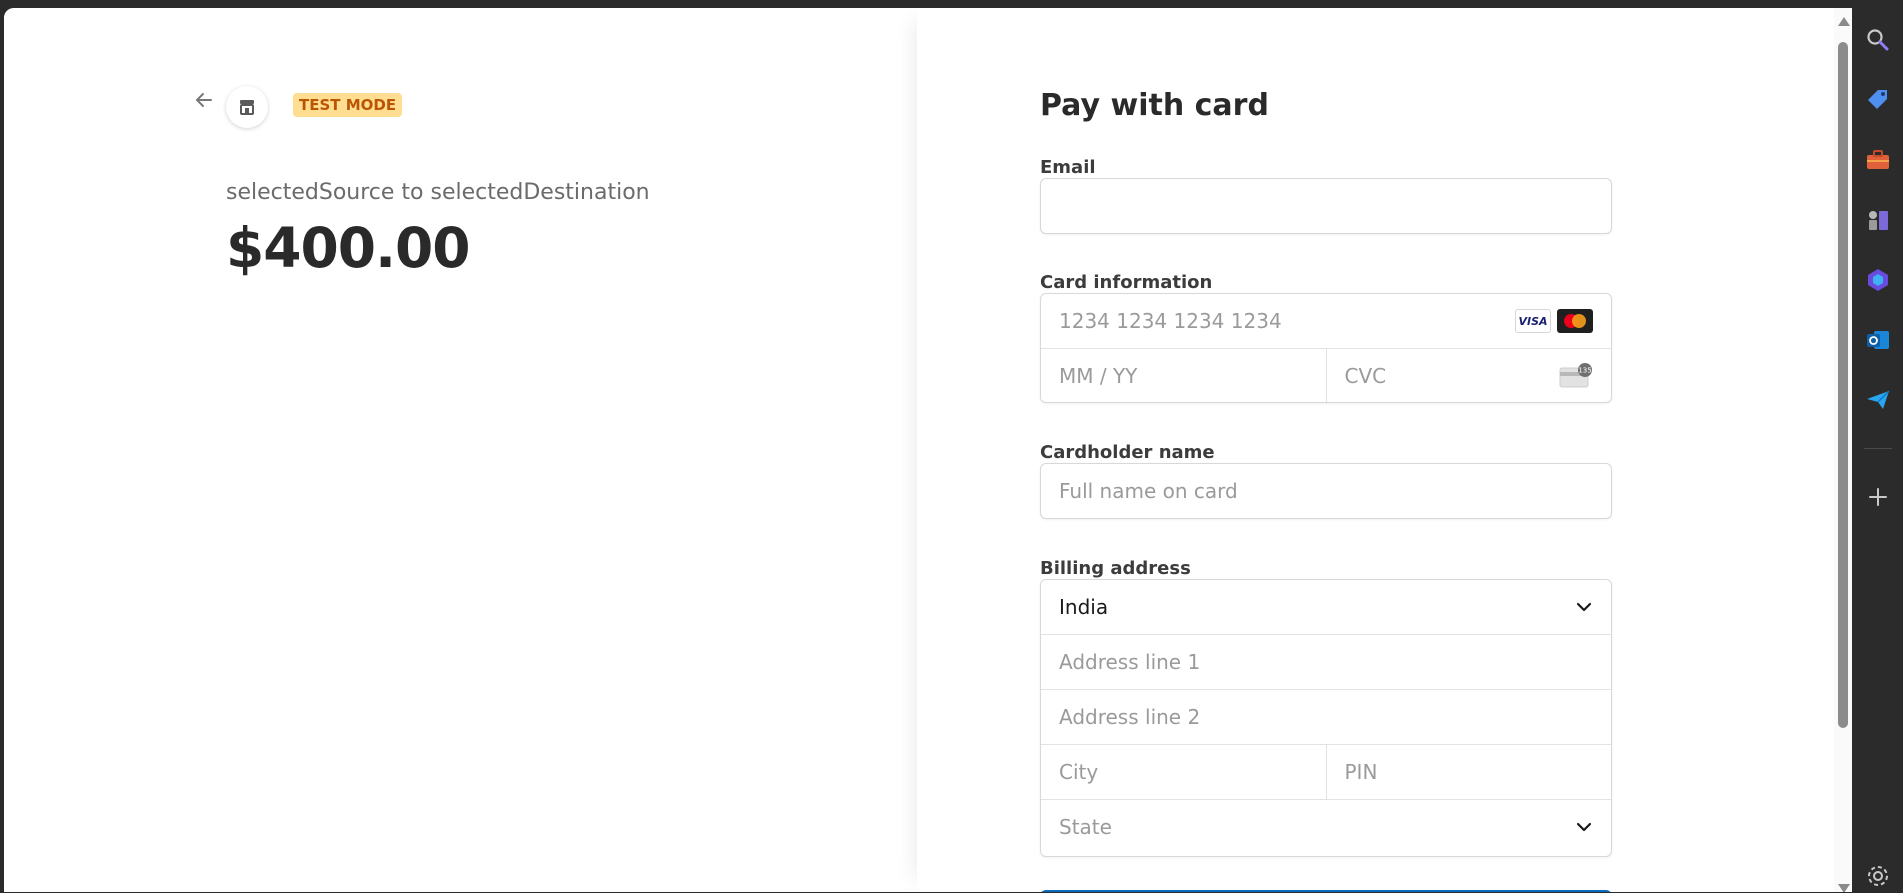 This screenshot has height=893, width=1903. What do you see at coordinates (1878, 160) in the screenshot?
I see `toolbox-icon` at bounding box center [1878, 160].